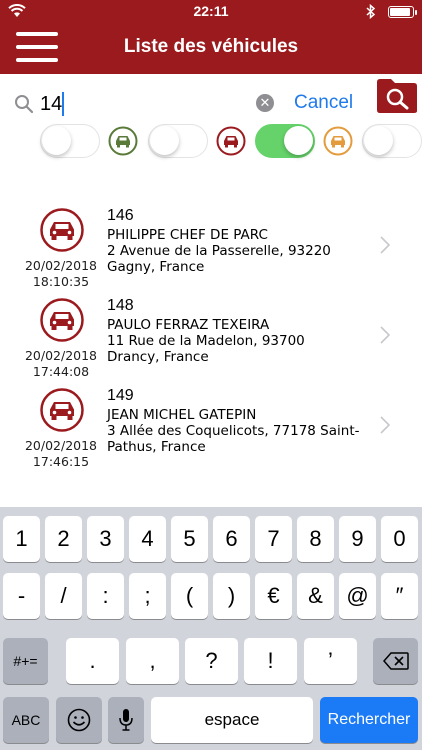 The image size is (422, 750). I want to click on status-time: 22:11, so click(211, 11).